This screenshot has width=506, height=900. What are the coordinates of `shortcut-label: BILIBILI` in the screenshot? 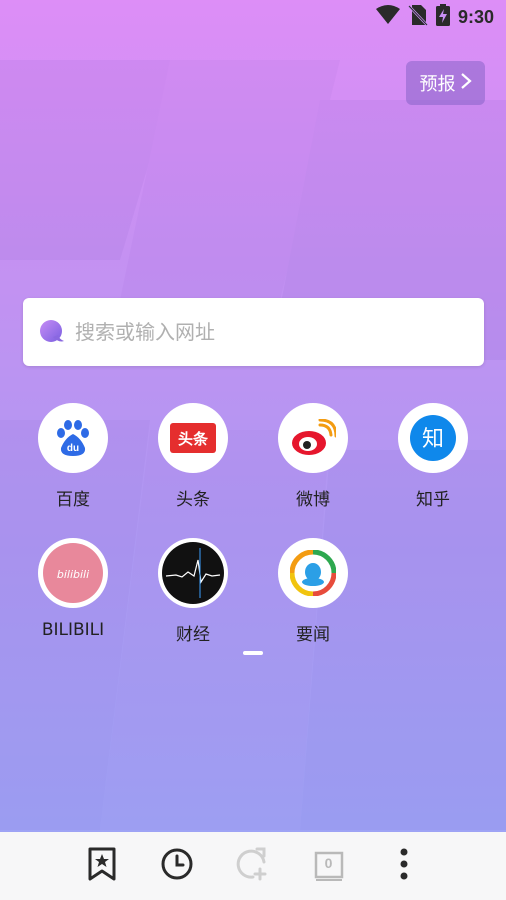 It's located at (73, 630).